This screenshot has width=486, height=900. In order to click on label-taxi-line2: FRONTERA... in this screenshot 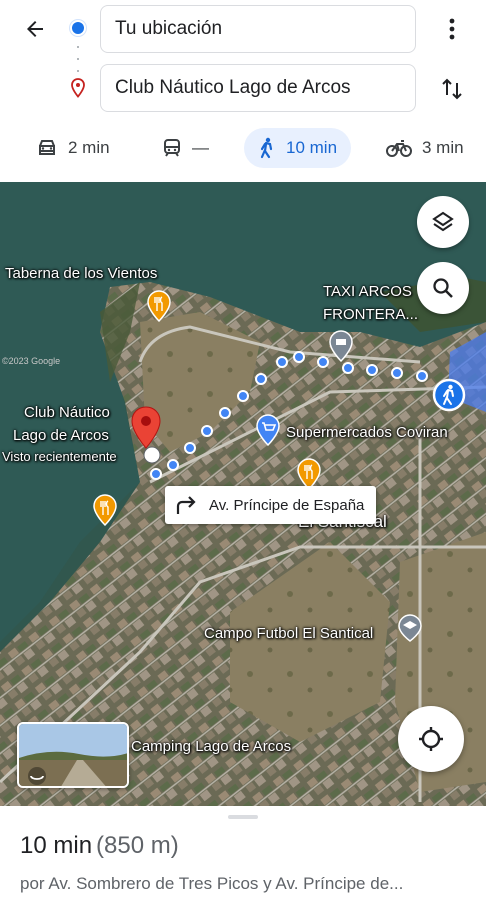, I will do `click(370, 315)`.